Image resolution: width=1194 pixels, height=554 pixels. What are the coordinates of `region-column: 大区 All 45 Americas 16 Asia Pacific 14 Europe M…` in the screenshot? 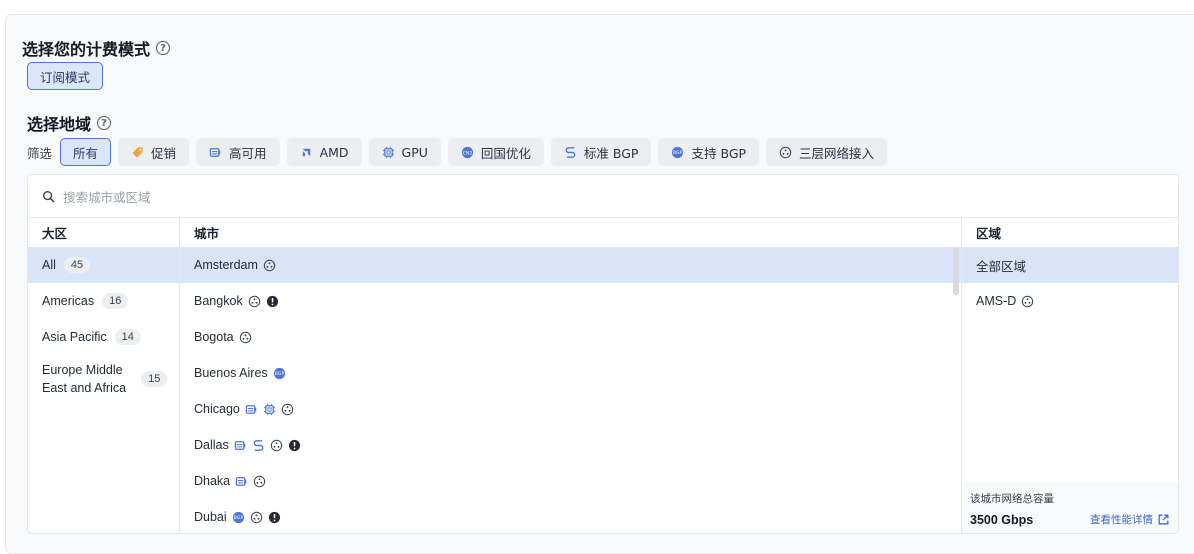 It's located at (104, 375).